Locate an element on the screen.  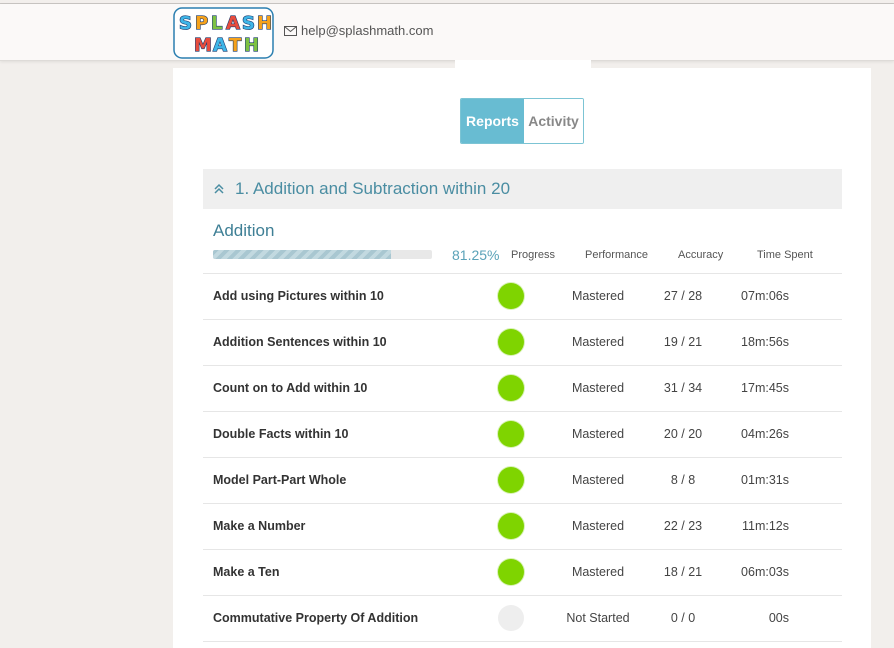
skill-name: Addition Sentences within 10 is located at coordinates (300, 342).